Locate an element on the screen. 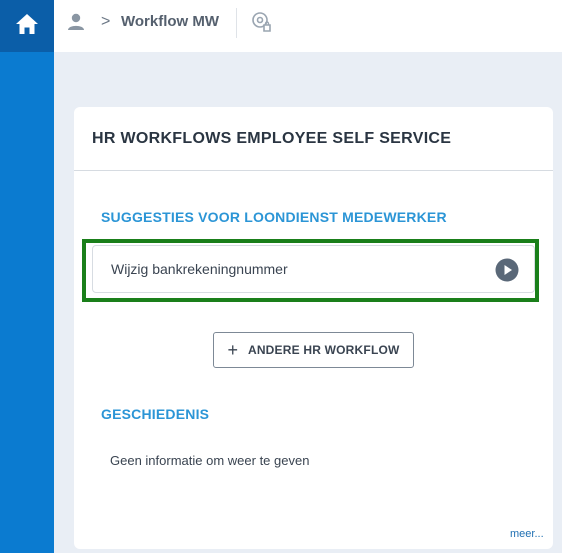 This screenshot has width=562, height=553. other-hr-workflow-button: + ANDERE HR WORKFLOW is located at coordinates (313, 350).